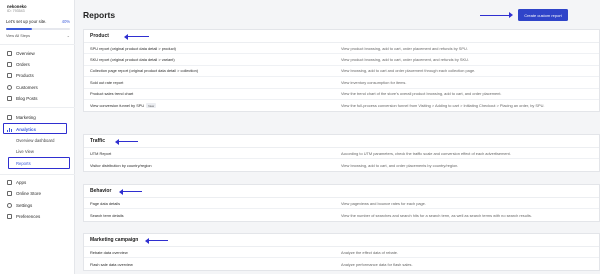  I want to click on page-title: Reports, so click(99, 15).